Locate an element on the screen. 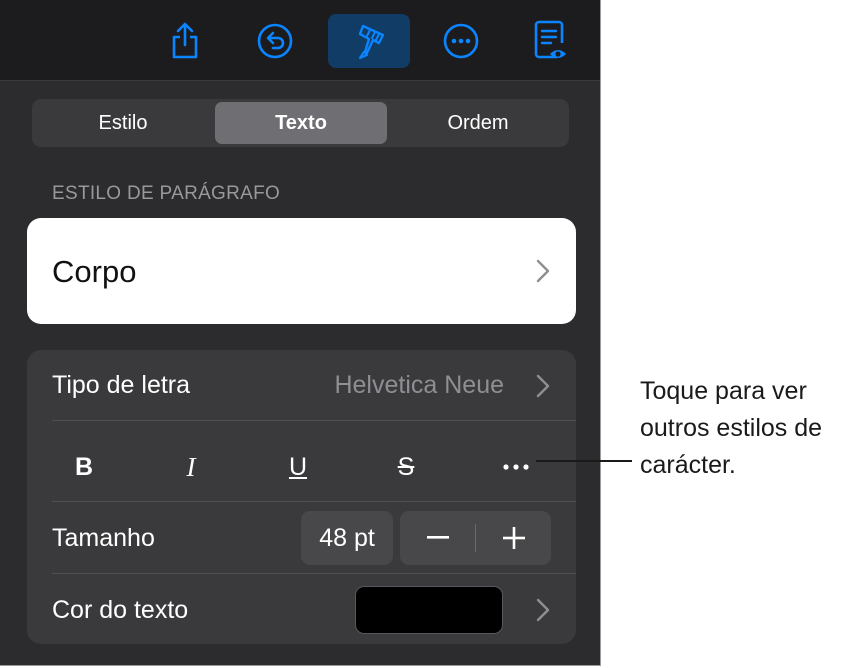  text-color-label: Cor do texto is located at coordinates (120, 610).